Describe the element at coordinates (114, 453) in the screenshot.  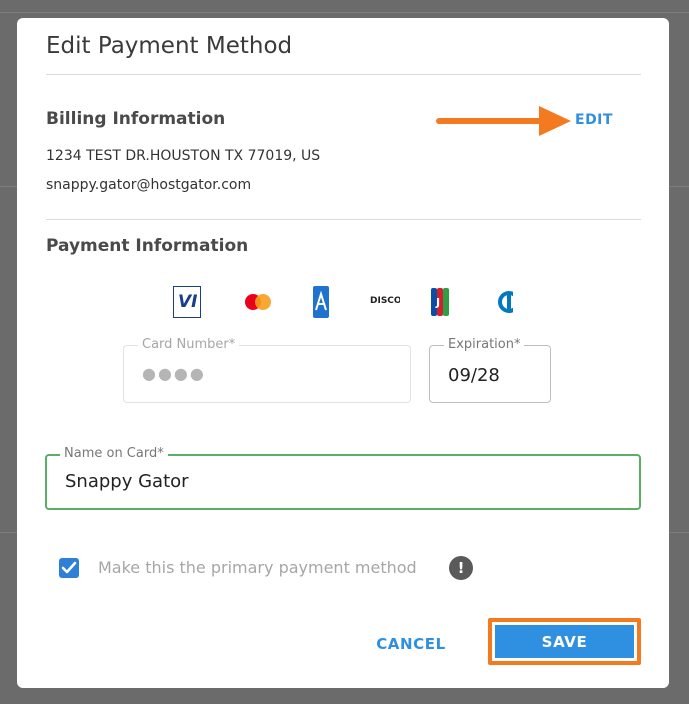
I see `name-on-card-label: Name on Card*` at that location.